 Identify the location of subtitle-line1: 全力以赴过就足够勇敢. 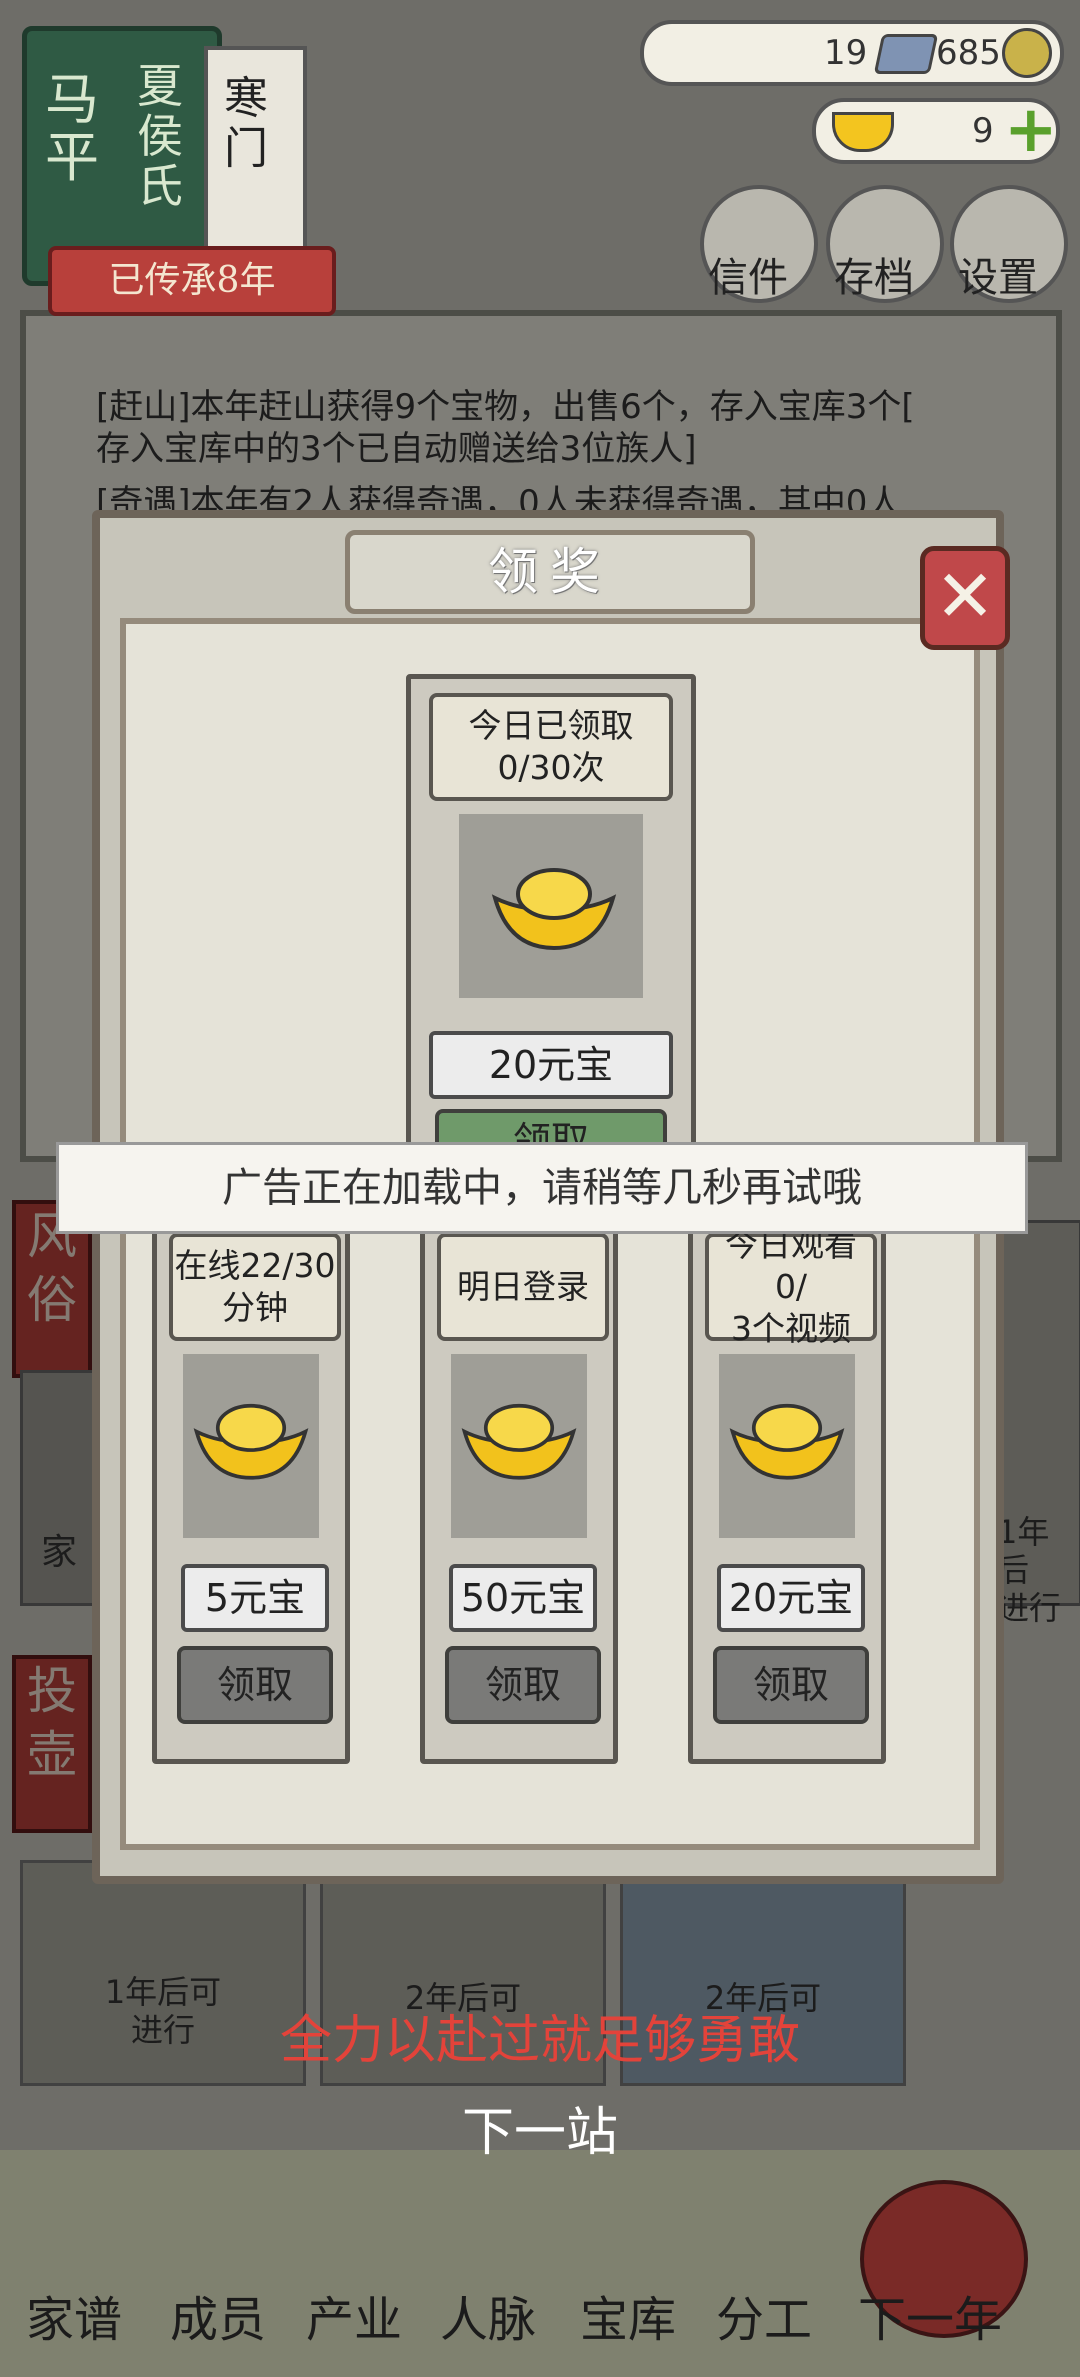
(539, 2041).